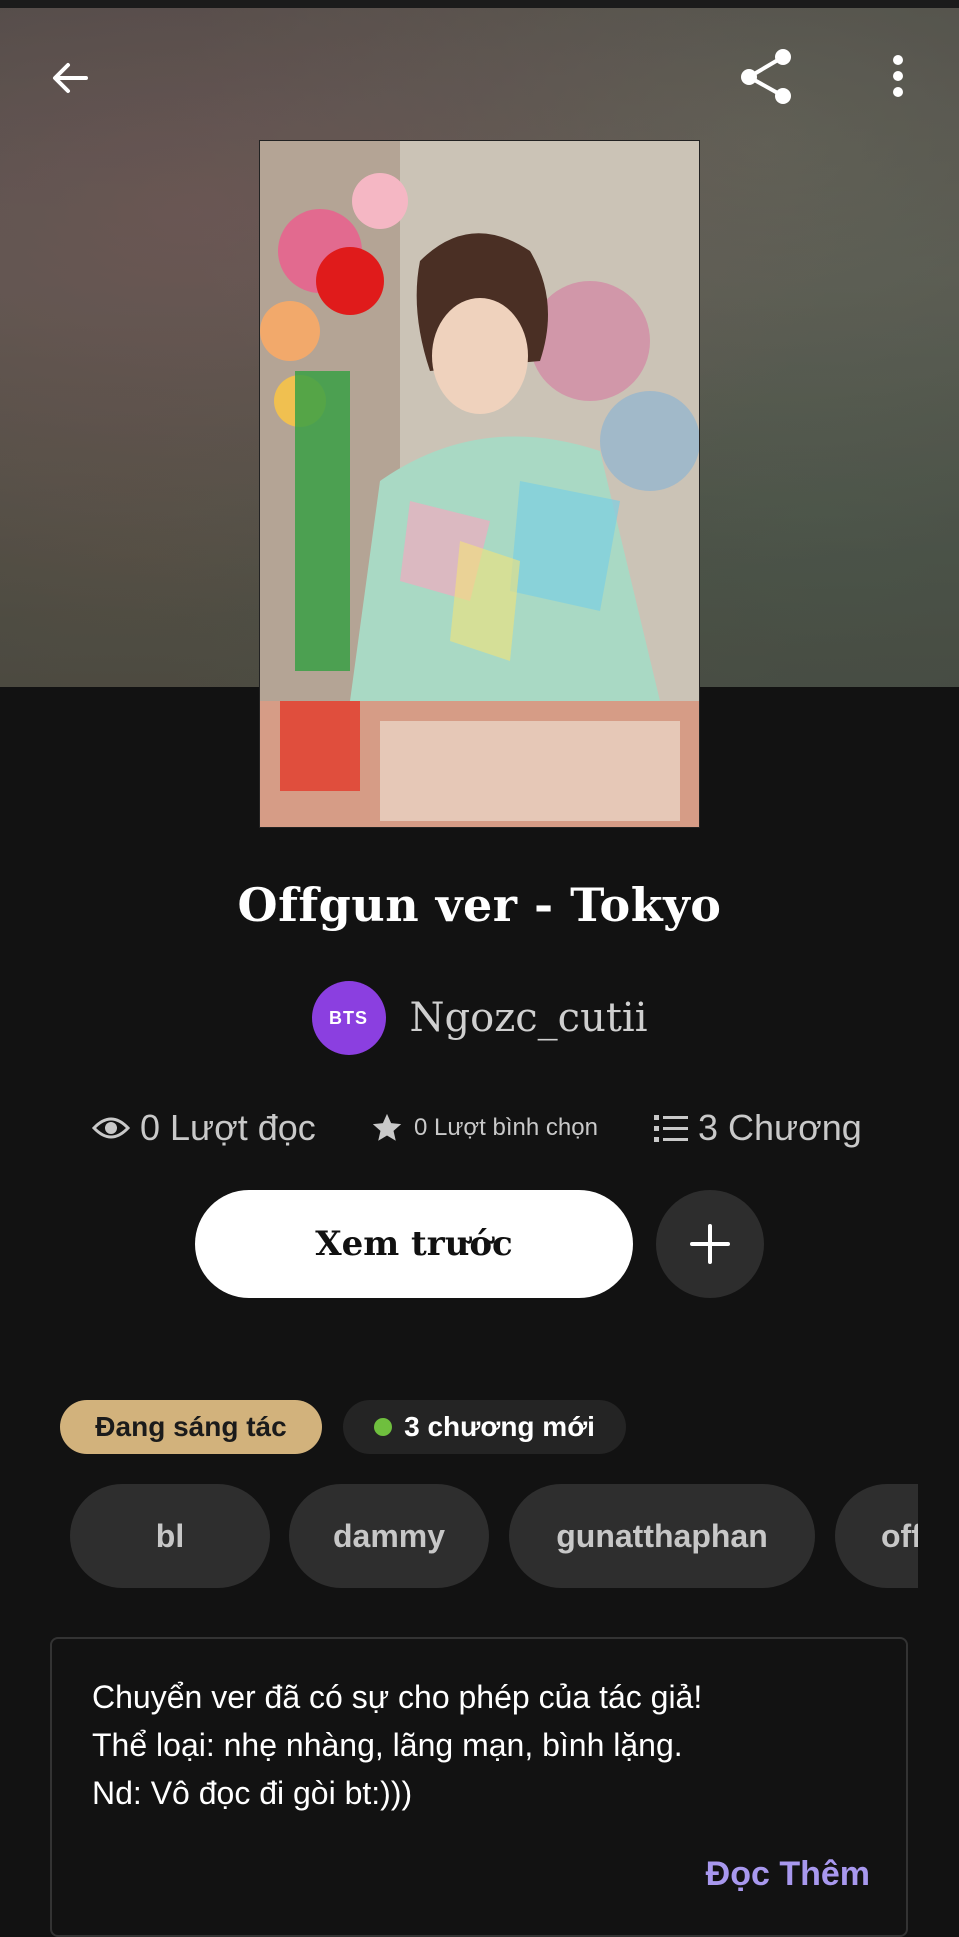  Describe the element at coordinates (348, 1018) in the screenshot. I see `author-avatar: BTS` at that location.